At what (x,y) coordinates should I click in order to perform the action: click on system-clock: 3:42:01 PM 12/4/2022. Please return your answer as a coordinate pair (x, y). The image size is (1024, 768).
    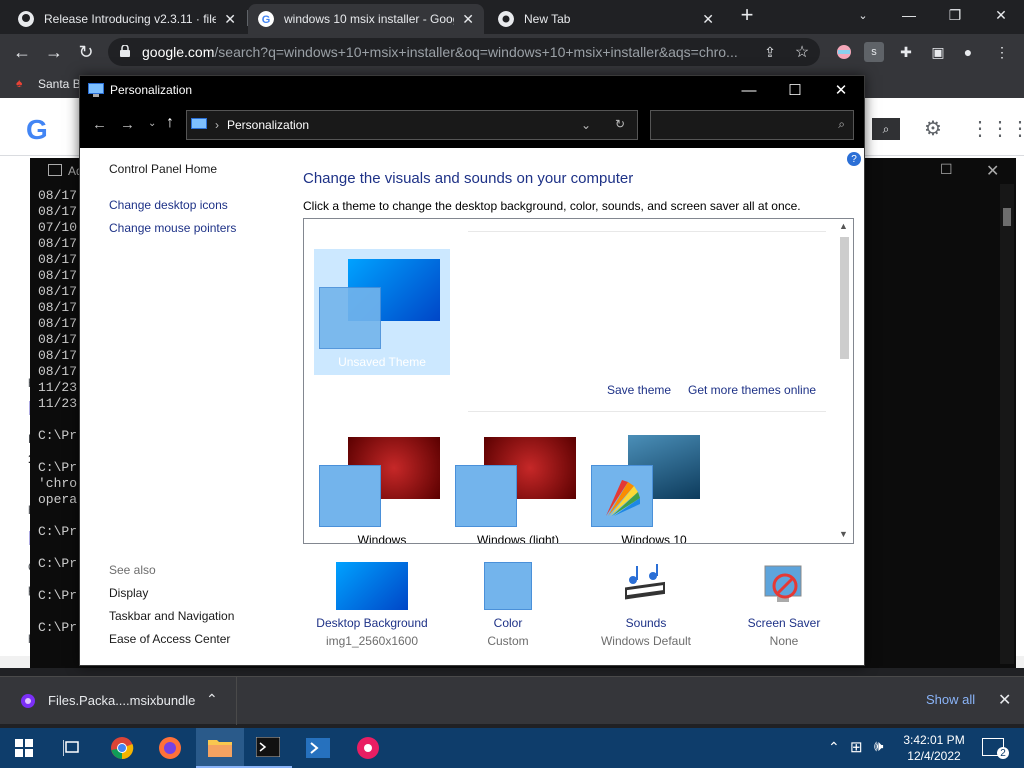
    Looking at the image, I should click on (934, 748).